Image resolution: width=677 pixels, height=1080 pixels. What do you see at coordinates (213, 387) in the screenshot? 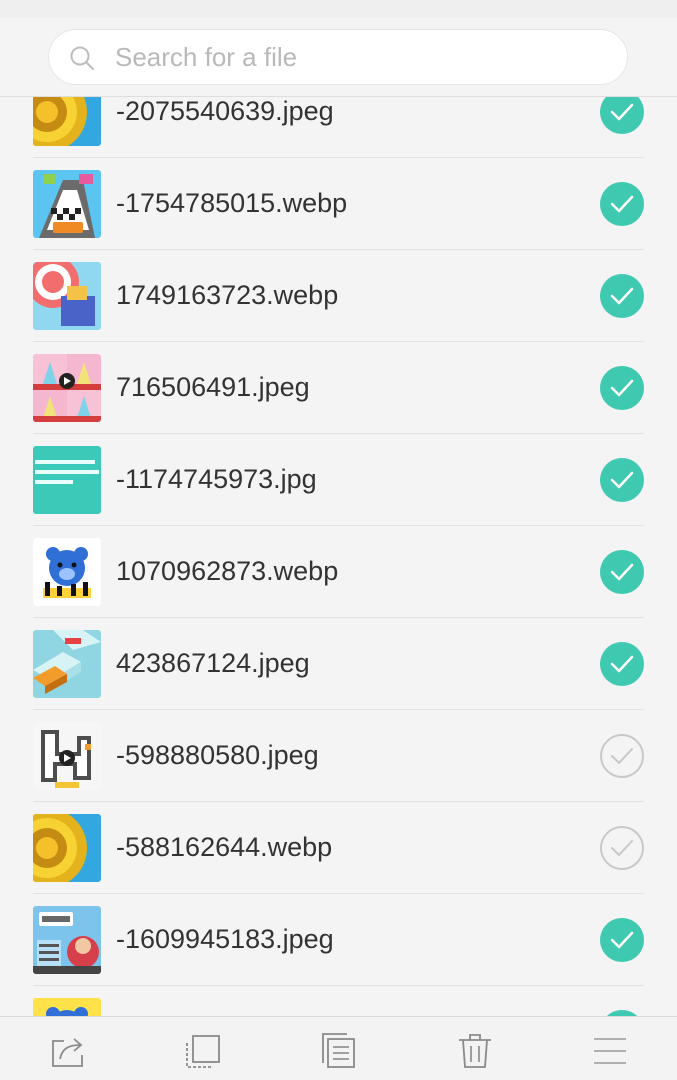
I see `file-name: 716506491.jpeg` at bounding box center [213, 387].